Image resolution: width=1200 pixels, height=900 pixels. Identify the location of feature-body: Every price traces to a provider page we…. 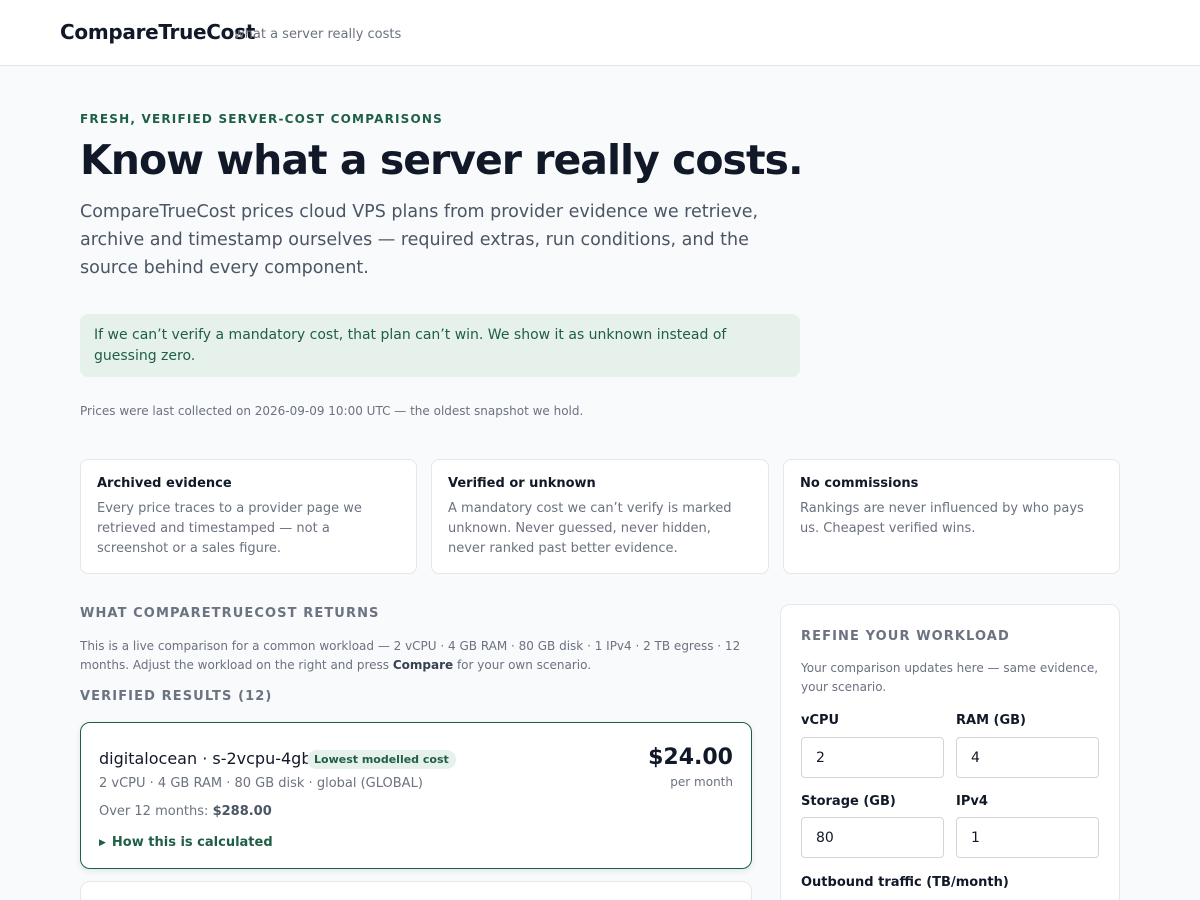
(229, 528).